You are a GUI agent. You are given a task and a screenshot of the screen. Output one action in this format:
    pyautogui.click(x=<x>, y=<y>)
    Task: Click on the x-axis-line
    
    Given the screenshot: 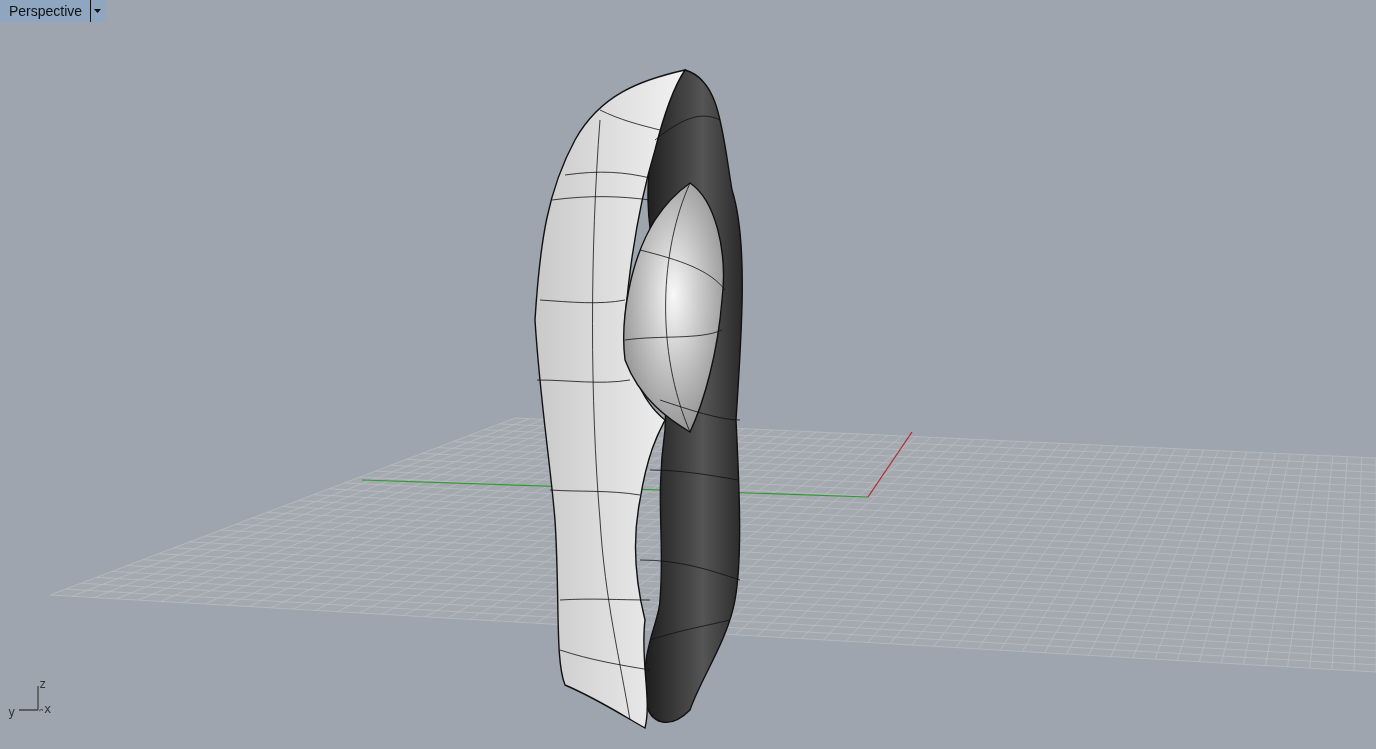 What is the action you would take?
    pyautogui.click(x=890, y=464)
    